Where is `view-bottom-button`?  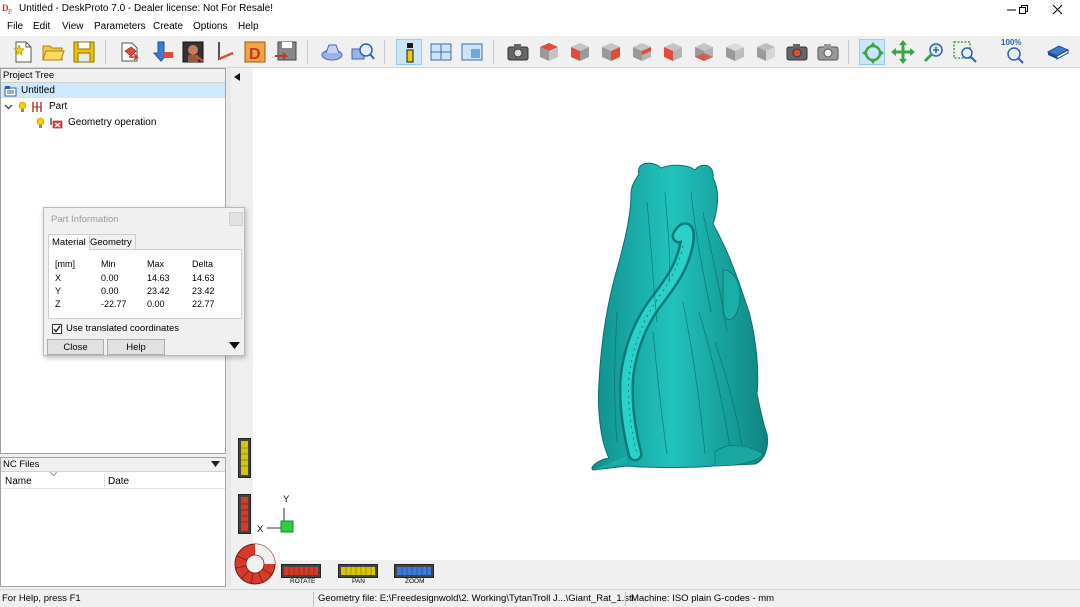 view-bottom-button is located at coordinates (704, 52).